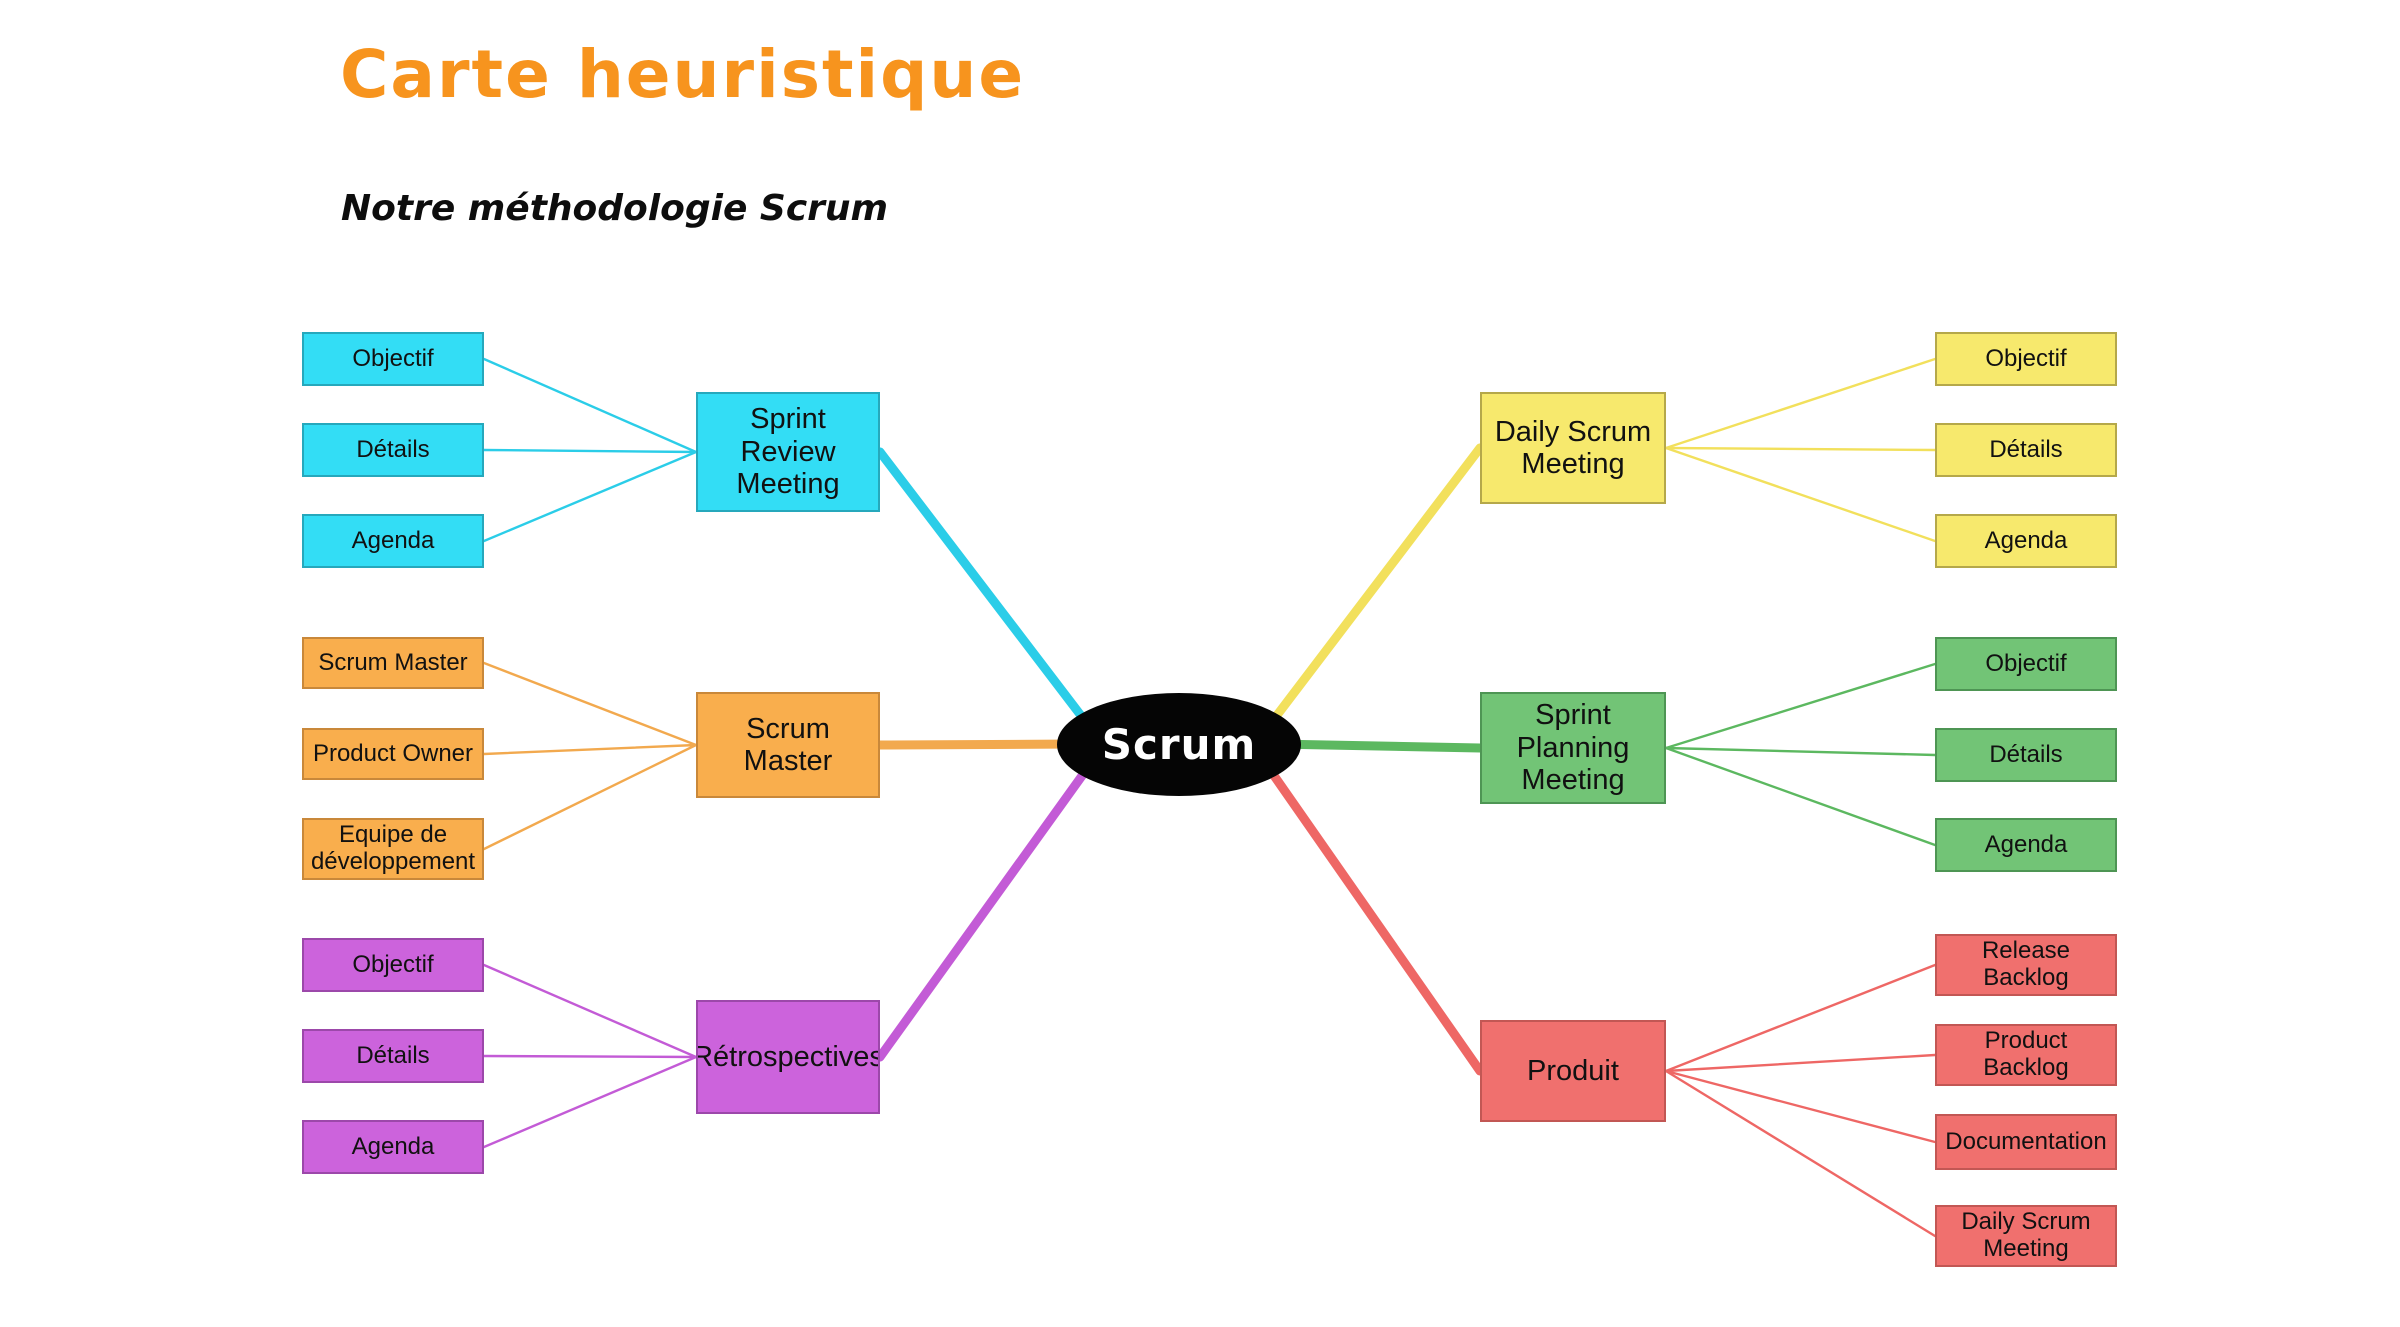  I want to click on leaf-node-scrum-master-0-label: Scrum Master, so click(393, 662).